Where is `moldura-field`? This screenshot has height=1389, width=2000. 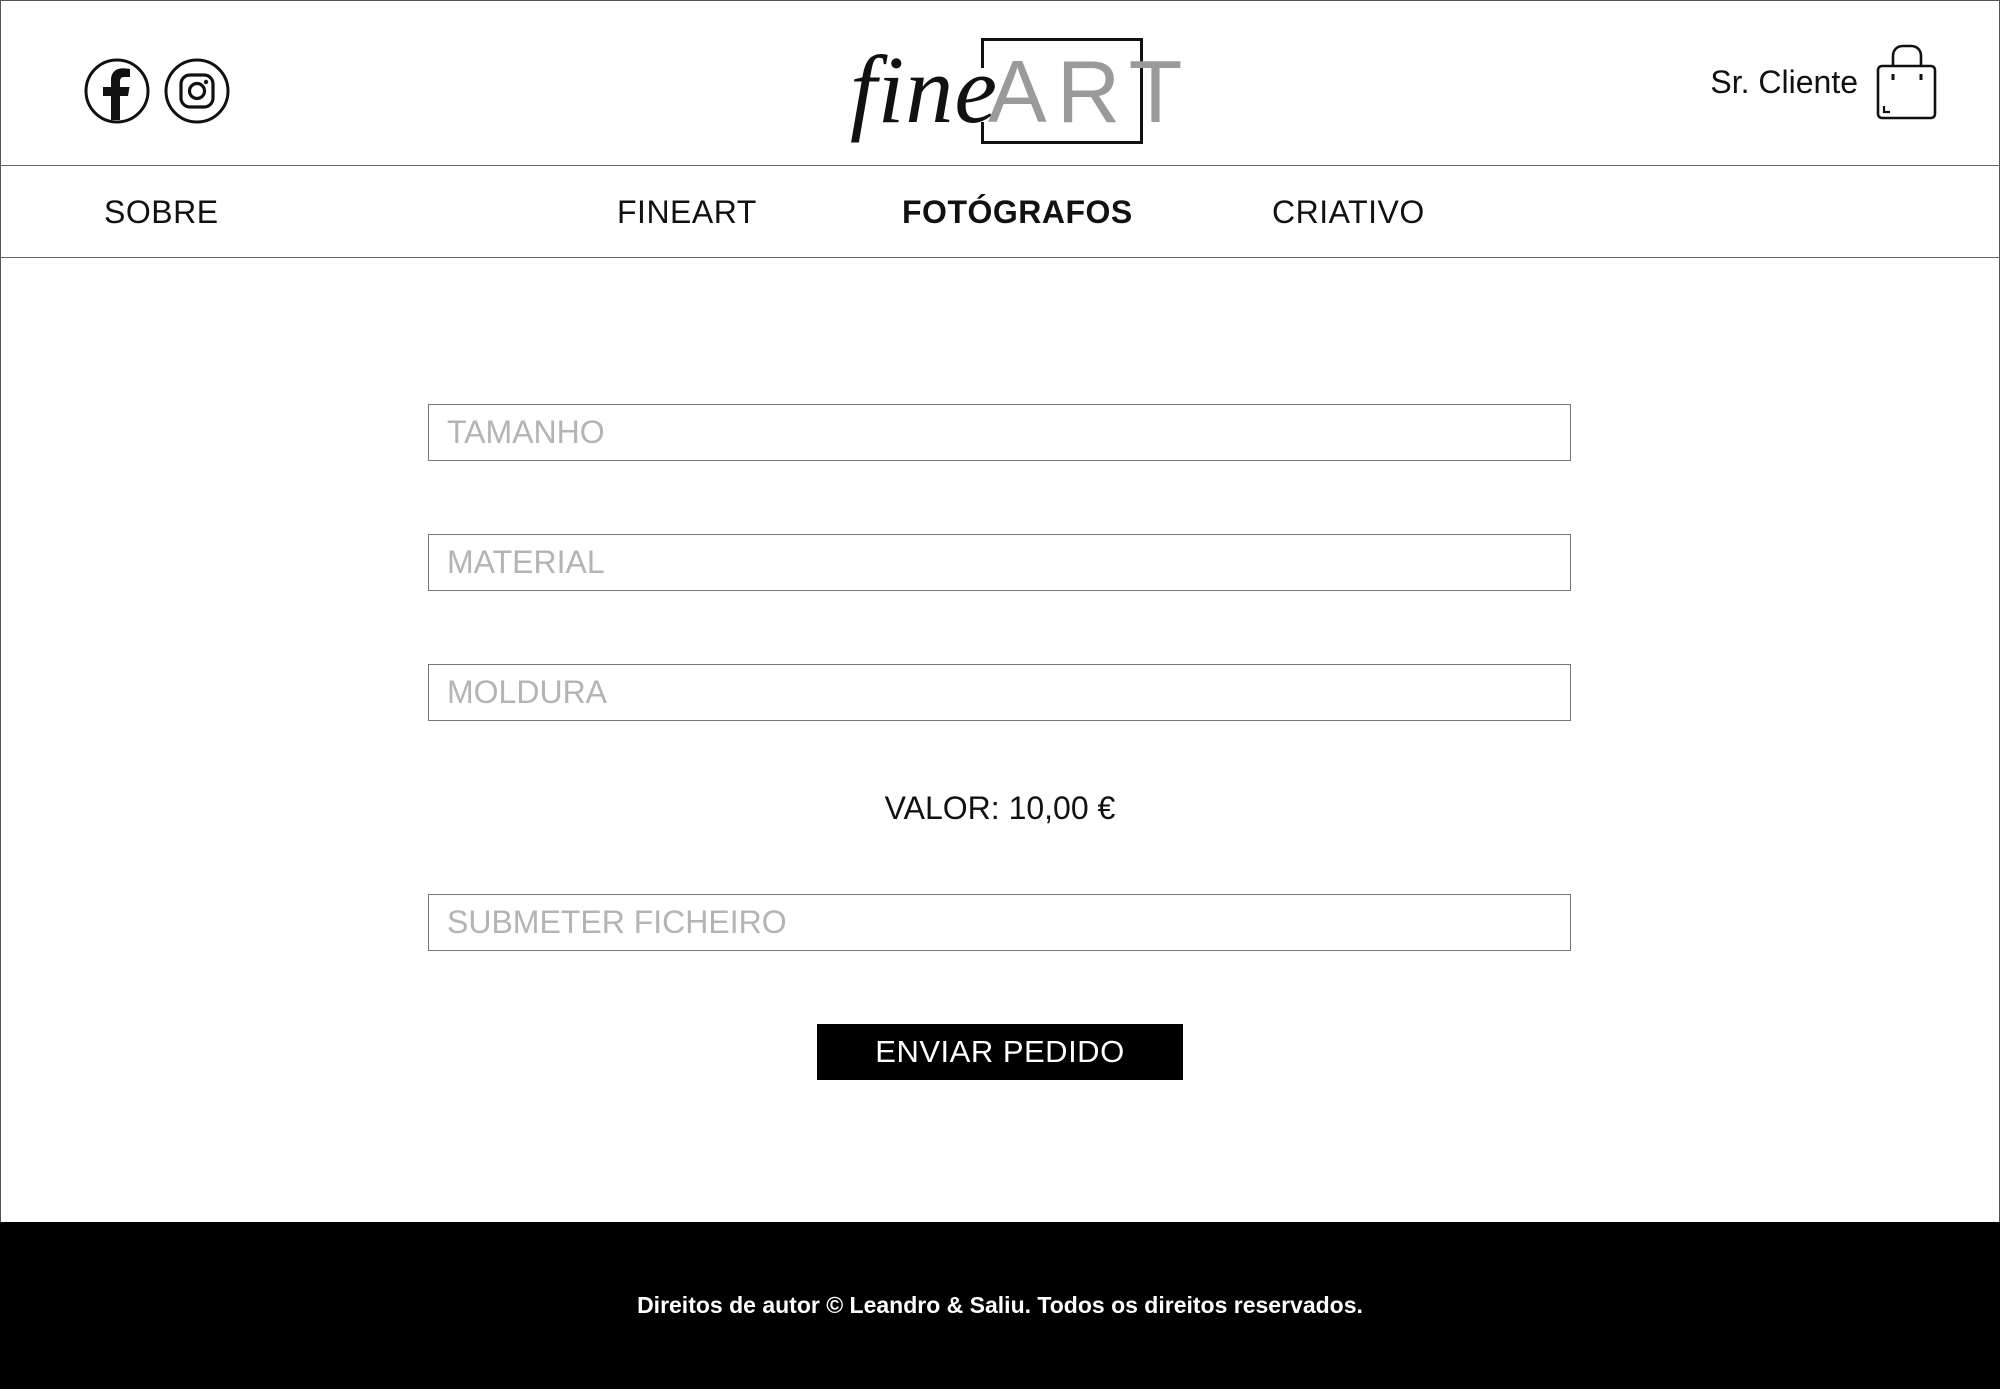 moldura-field is located at coordinates (999, 692).